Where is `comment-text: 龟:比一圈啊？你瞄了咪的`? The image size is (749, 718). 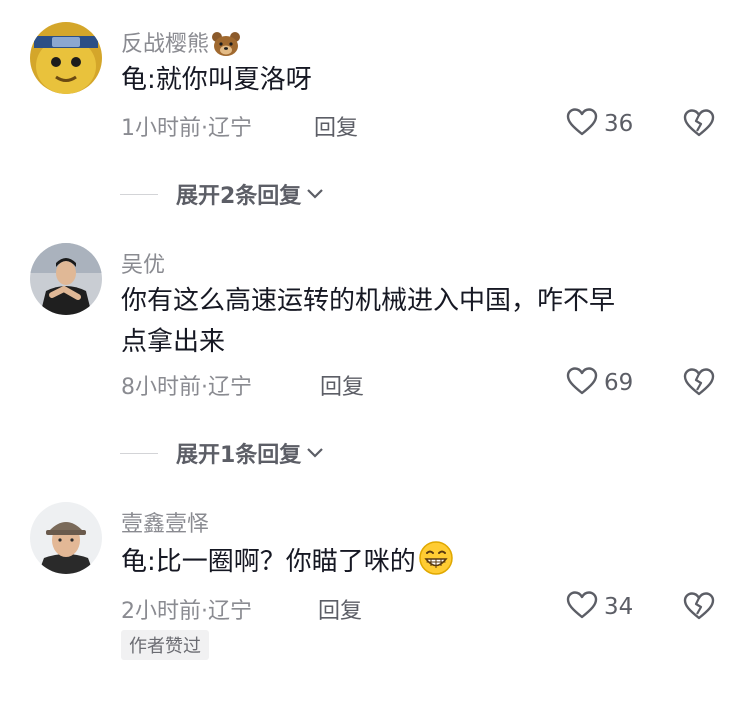
comment-text: 龟:比一圈啊？你瞄了咪的 is located at coordinates (416, 564).